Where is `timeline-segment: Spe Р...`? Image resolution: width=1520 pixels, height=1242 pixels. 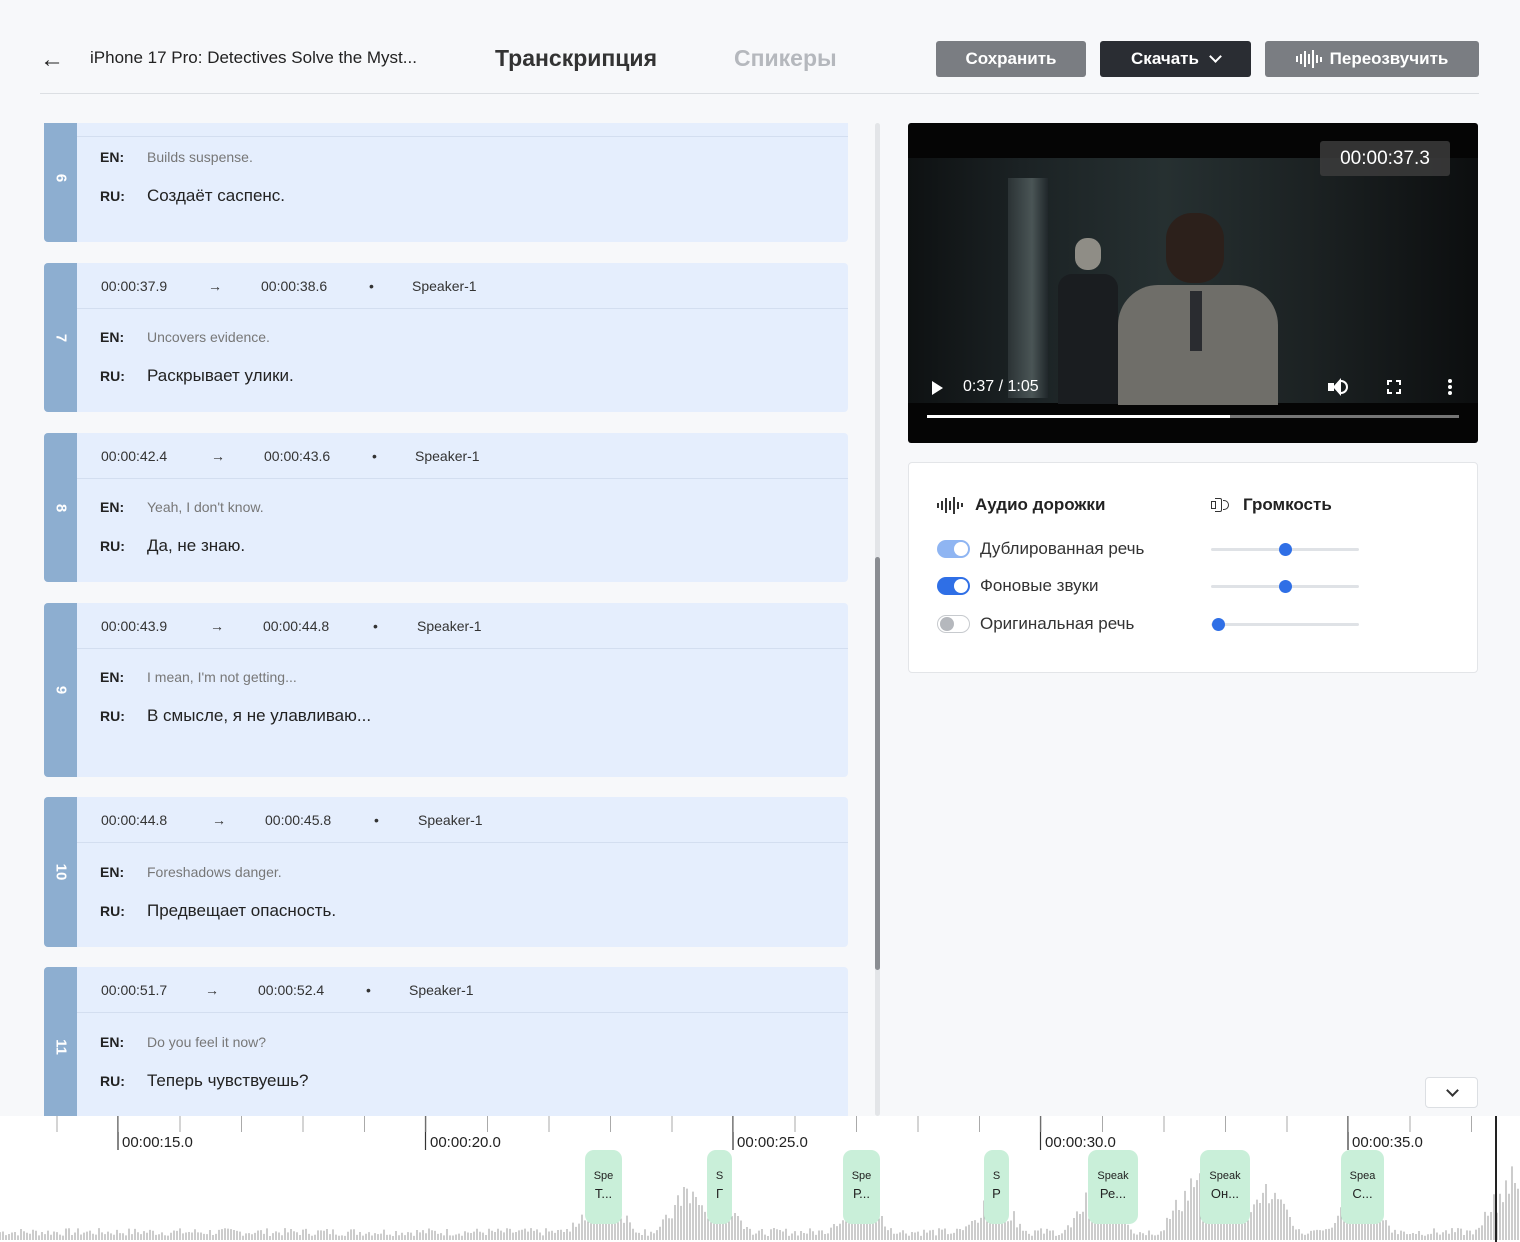
timeline-segment: Spe Р... is located at coordinates (861, 1187).